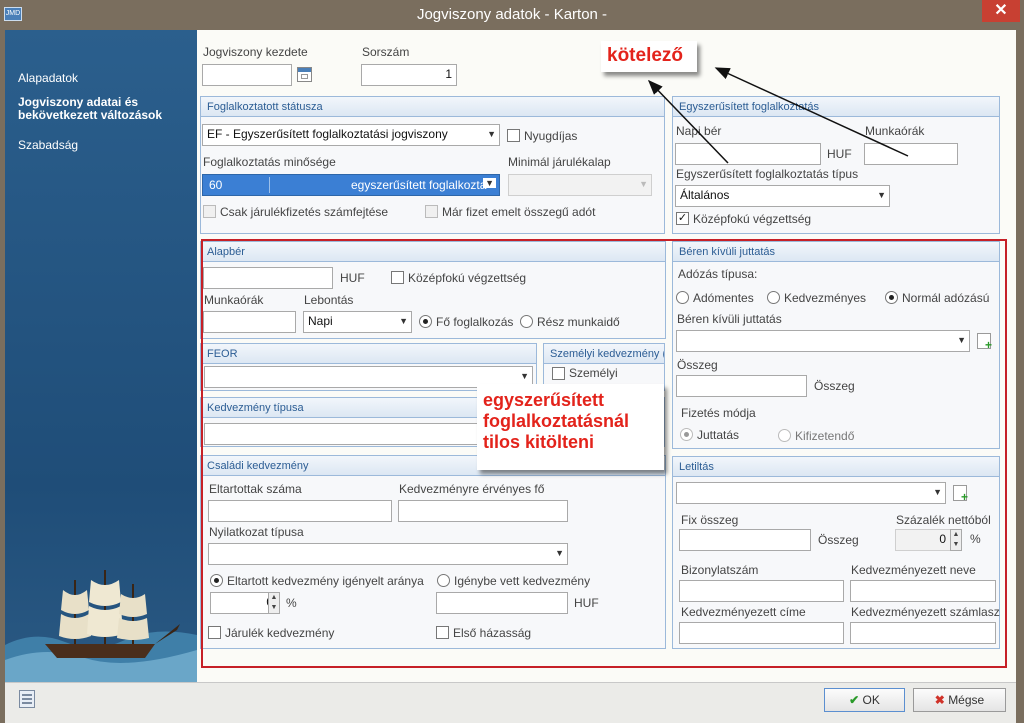 Image resolution: width=1024 pixels, height=723 pixels. What do you see at coordinates (895, 131) in the screenshot?
I see `hours-label: Munkaórák` at bounding box center [895, 131].